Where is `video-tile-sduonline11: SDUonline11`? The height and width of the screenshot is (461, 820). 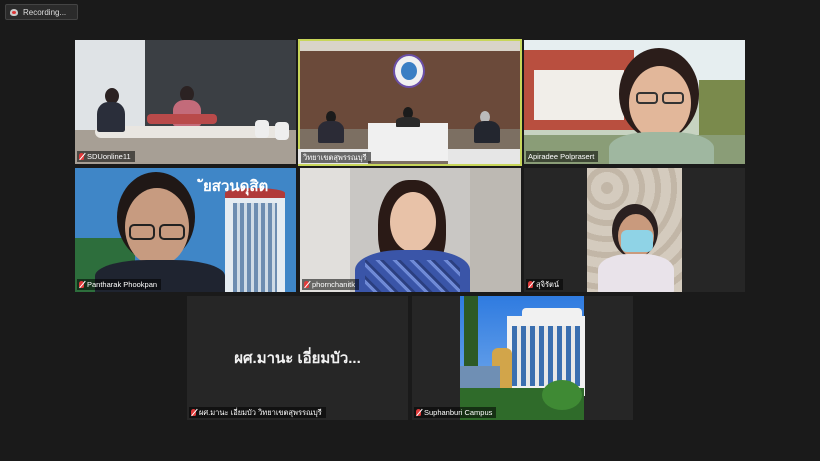 video-tile-sduonline11: SDUonline11 is located at coordinates (185, 102).